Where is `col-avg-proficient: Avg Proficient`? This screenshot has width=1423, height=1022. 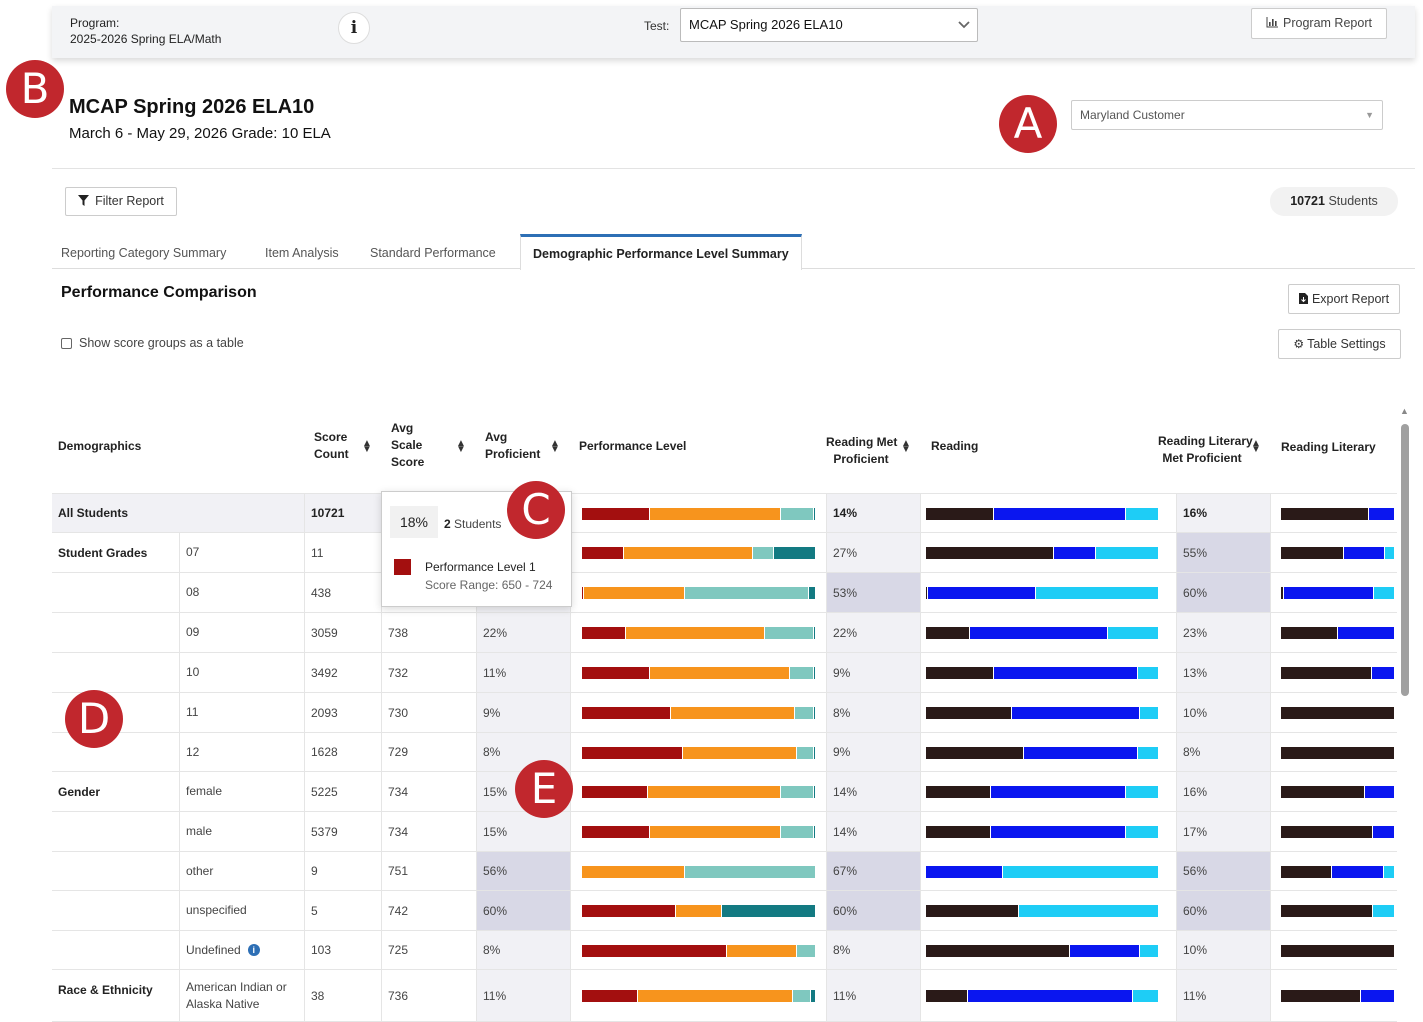
col-avg-proficient: Avg Proficient is located at coordinates (512, 446).